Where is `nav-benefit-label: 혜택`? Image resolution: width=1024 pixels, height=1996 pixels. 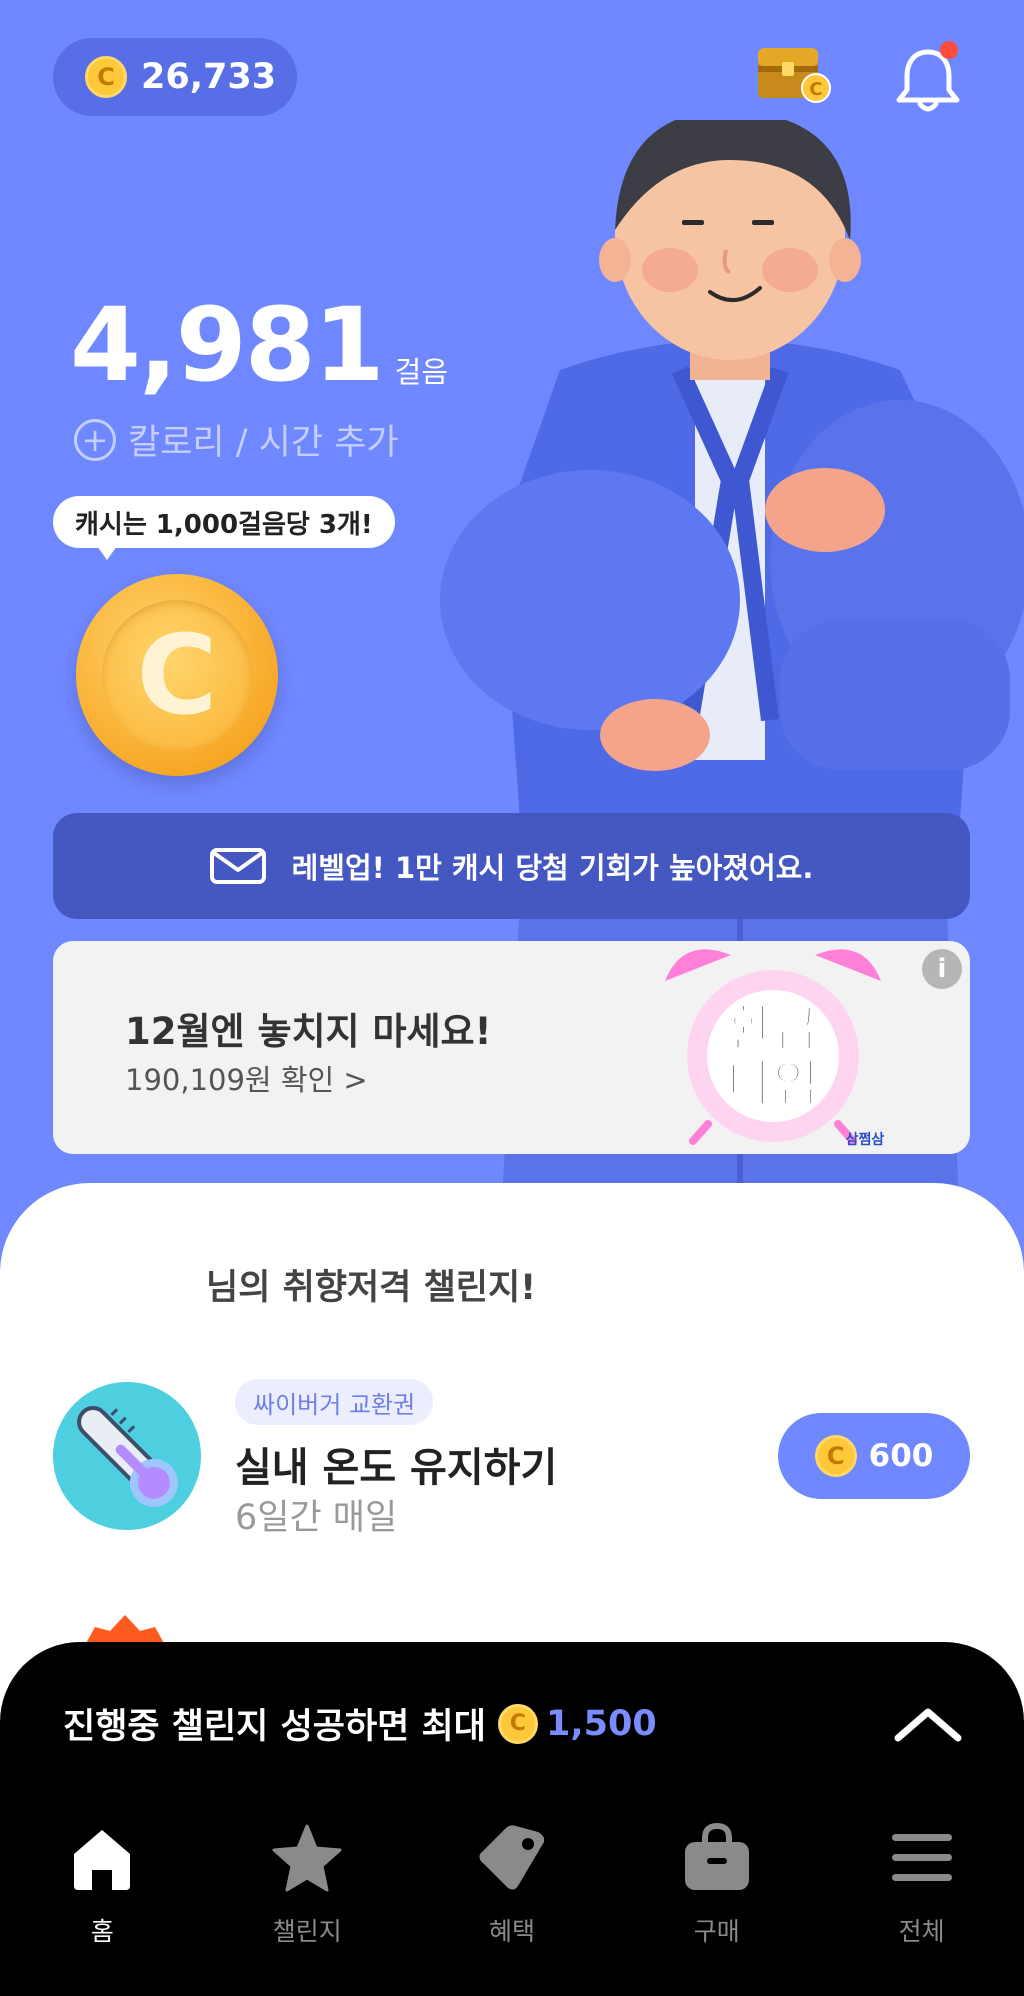 nav-benefit-label: 혜택 is located at coordinates (511, 1931).